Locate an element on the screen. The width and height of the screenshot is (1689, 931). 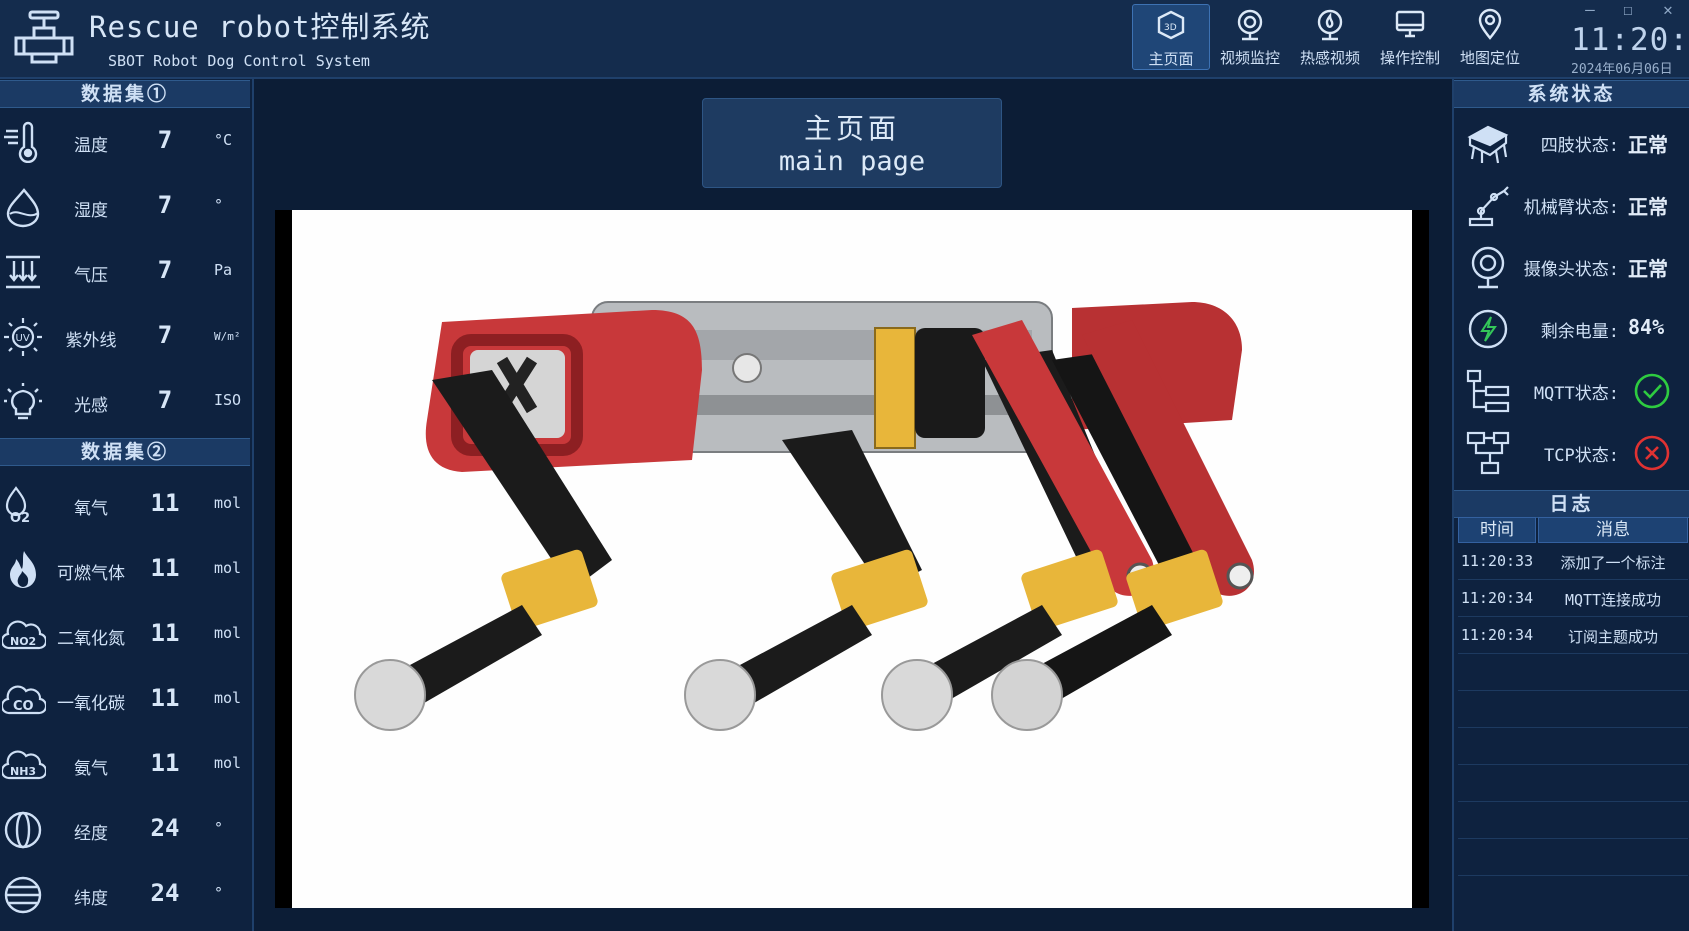
dataset2-header: 数据集② is located at coordinates (125, 452).